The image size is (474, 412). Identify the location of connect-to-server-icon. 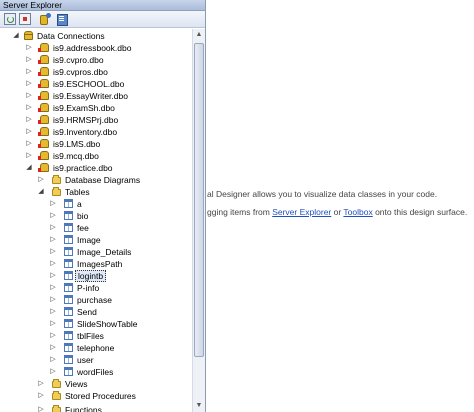
(62, 19).